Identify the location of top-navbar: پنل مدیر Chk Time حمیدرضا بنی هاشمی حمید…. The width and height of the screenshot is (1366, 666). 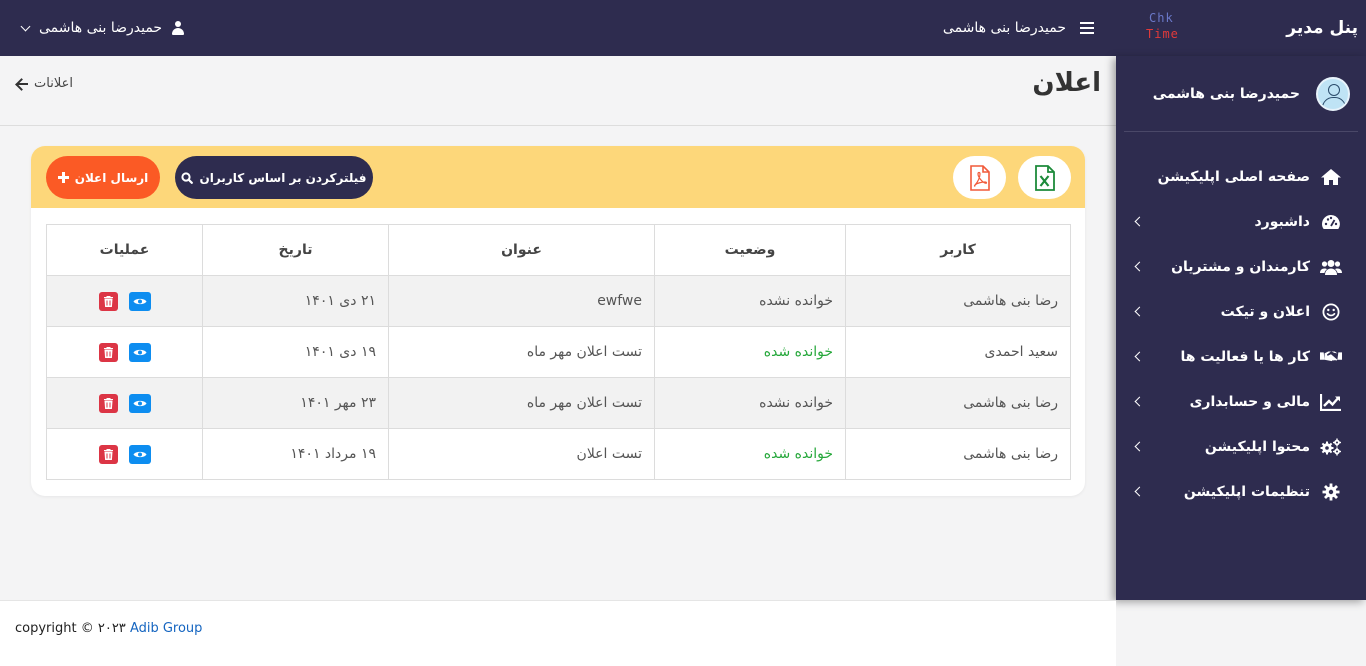
(683, 28).